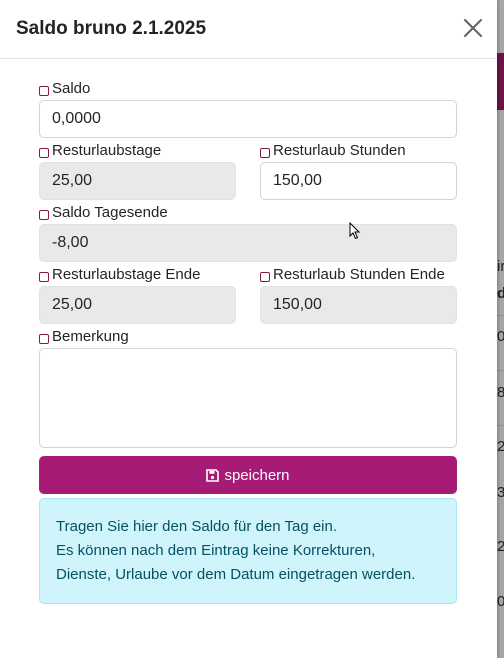 The image size is (504, 658). I want to click on modal-header: Saldo bruno 2.1.2025, so click(248, 29).